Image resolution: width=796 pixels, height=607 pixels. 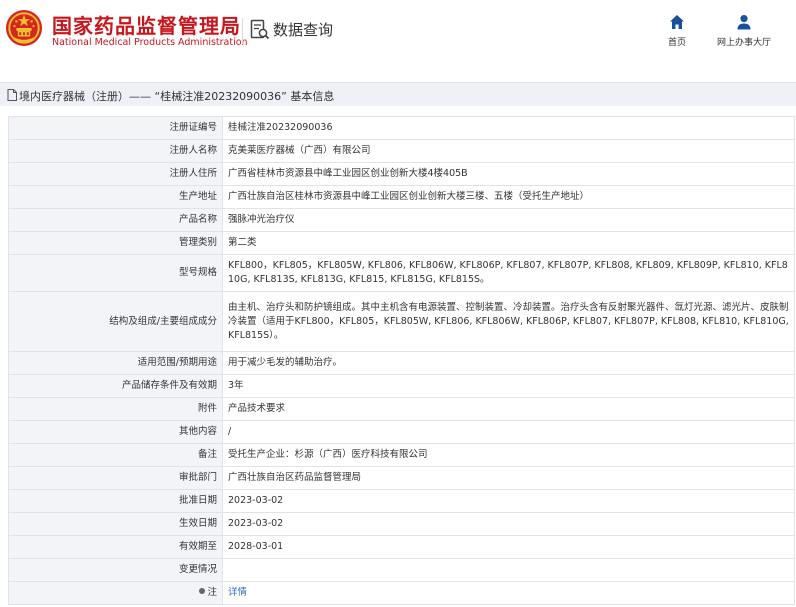 I want to click on table-row: 管理类别 第二类, so click(x=401, y=243).